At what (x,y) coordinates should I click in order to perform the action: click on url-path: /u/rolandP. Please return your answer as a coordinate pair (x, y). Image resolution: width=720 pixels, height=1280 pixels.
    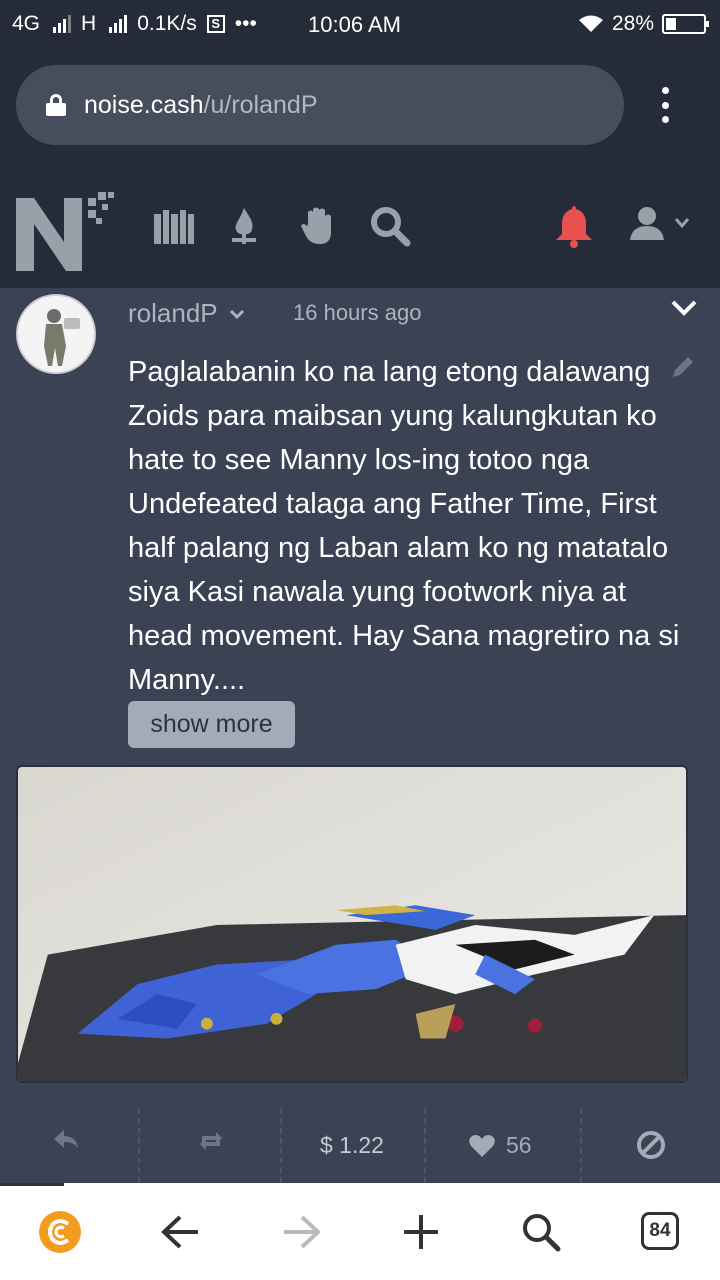
    Looking at the image, I should click on (260, 104).